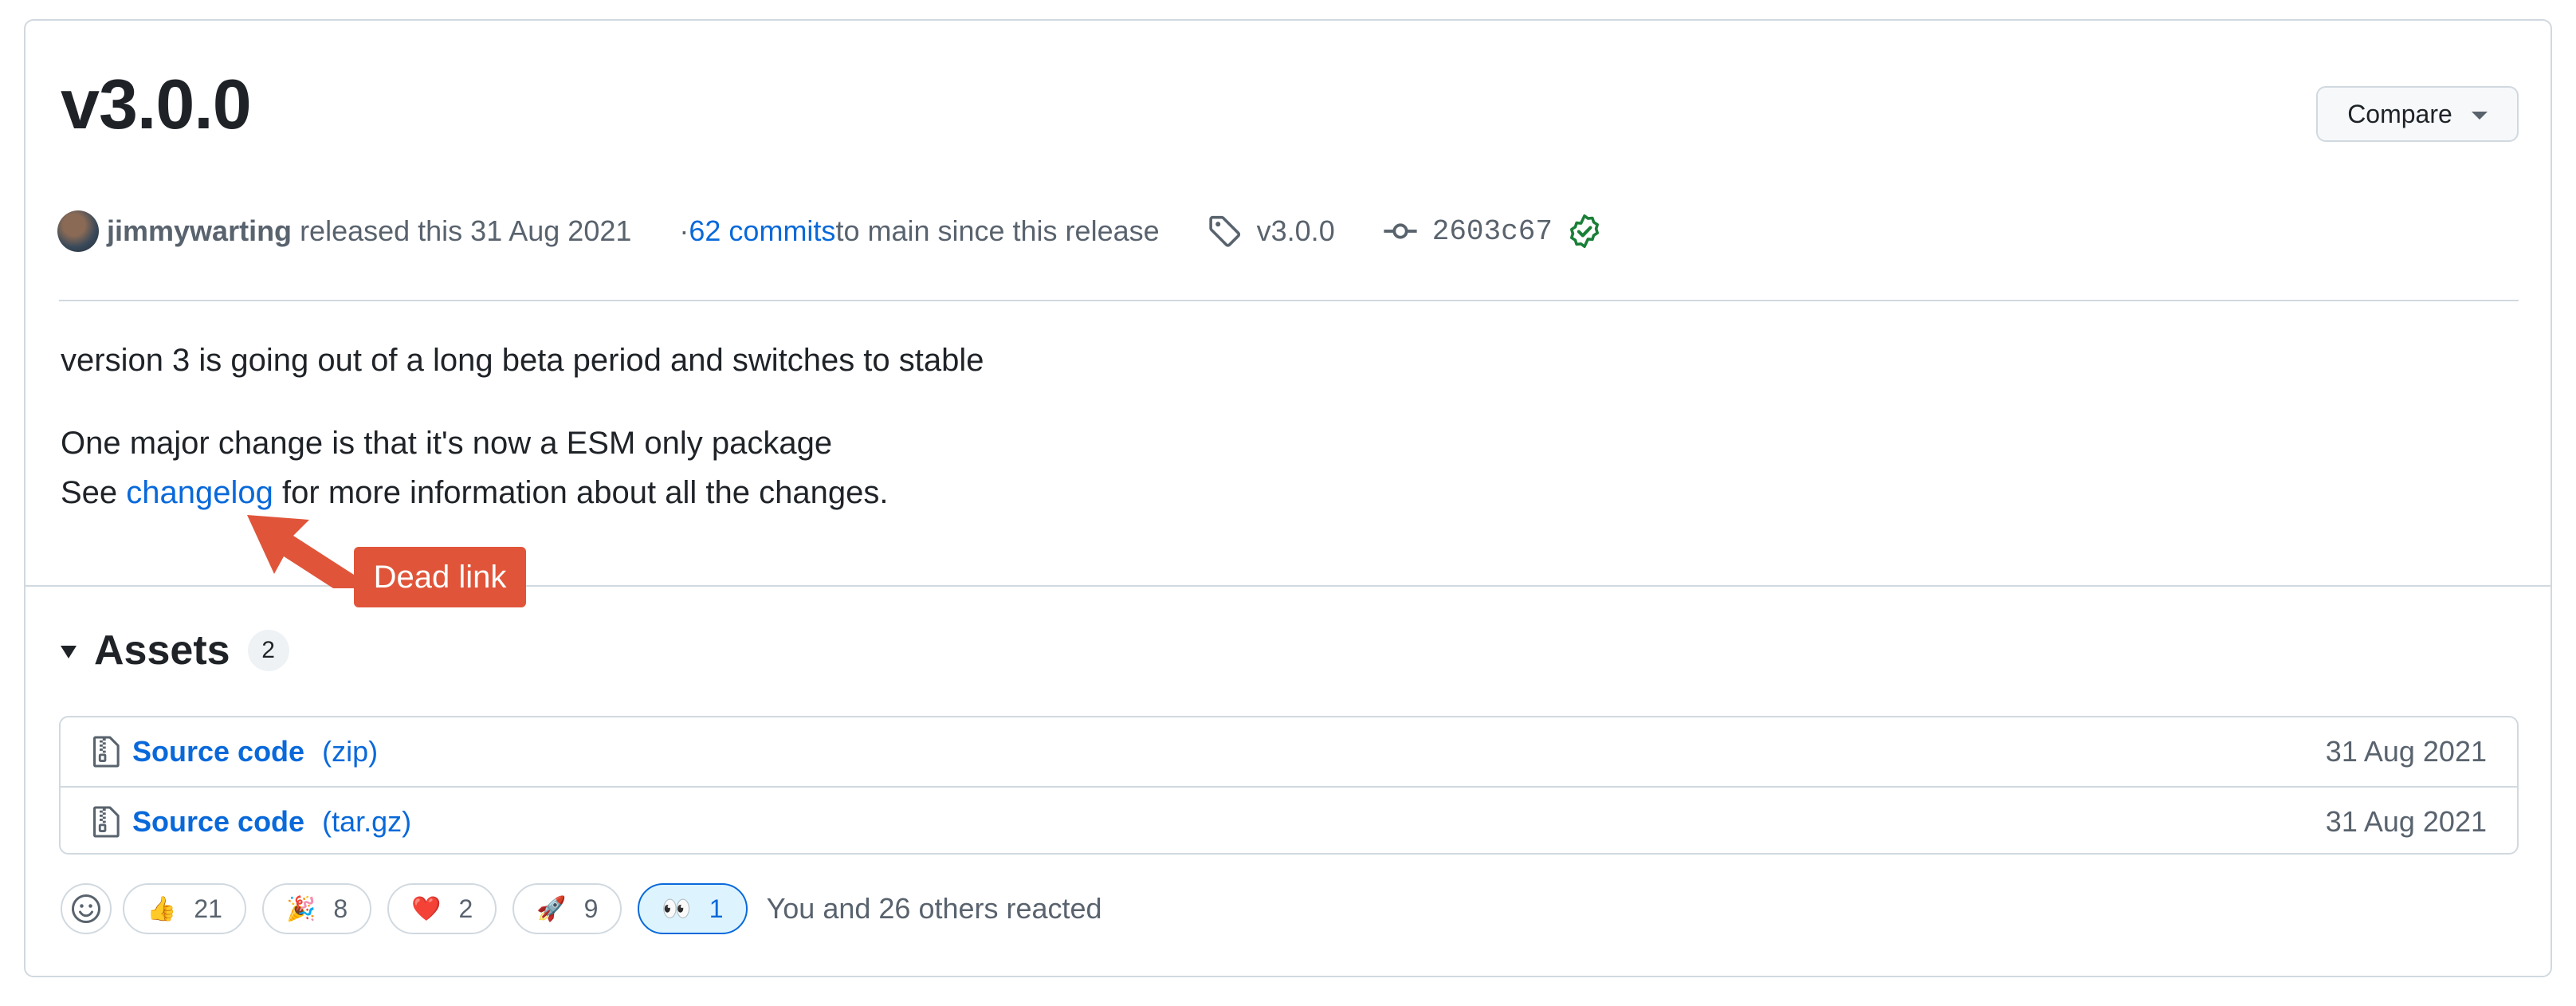  What do you see at coordinates (162, 650) in the screenshot?
I see `assets-title: Assets` at bounding box center [162, 650].